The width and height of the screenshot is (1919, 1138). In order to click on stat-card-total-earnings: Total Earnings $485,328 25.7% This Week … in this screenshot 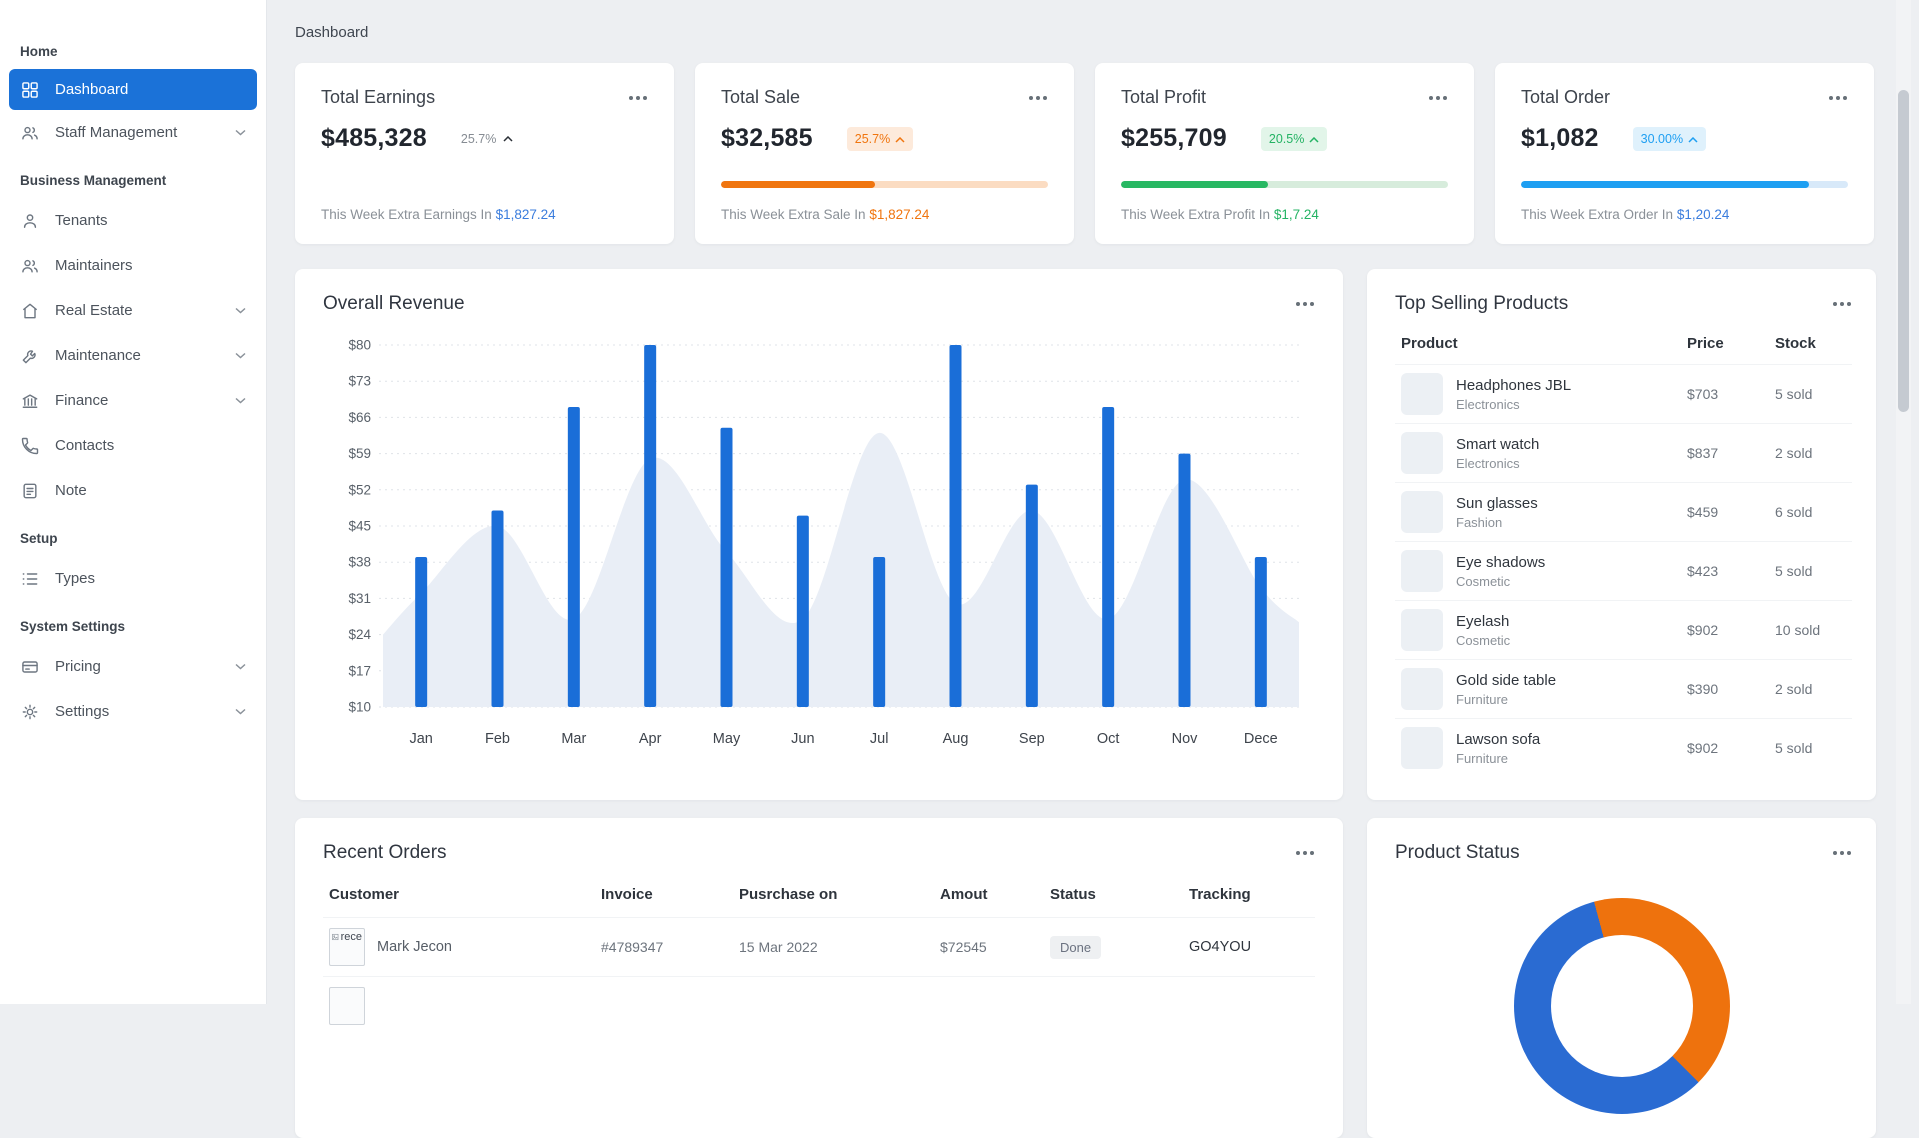, I will do `click(484, 153)`.